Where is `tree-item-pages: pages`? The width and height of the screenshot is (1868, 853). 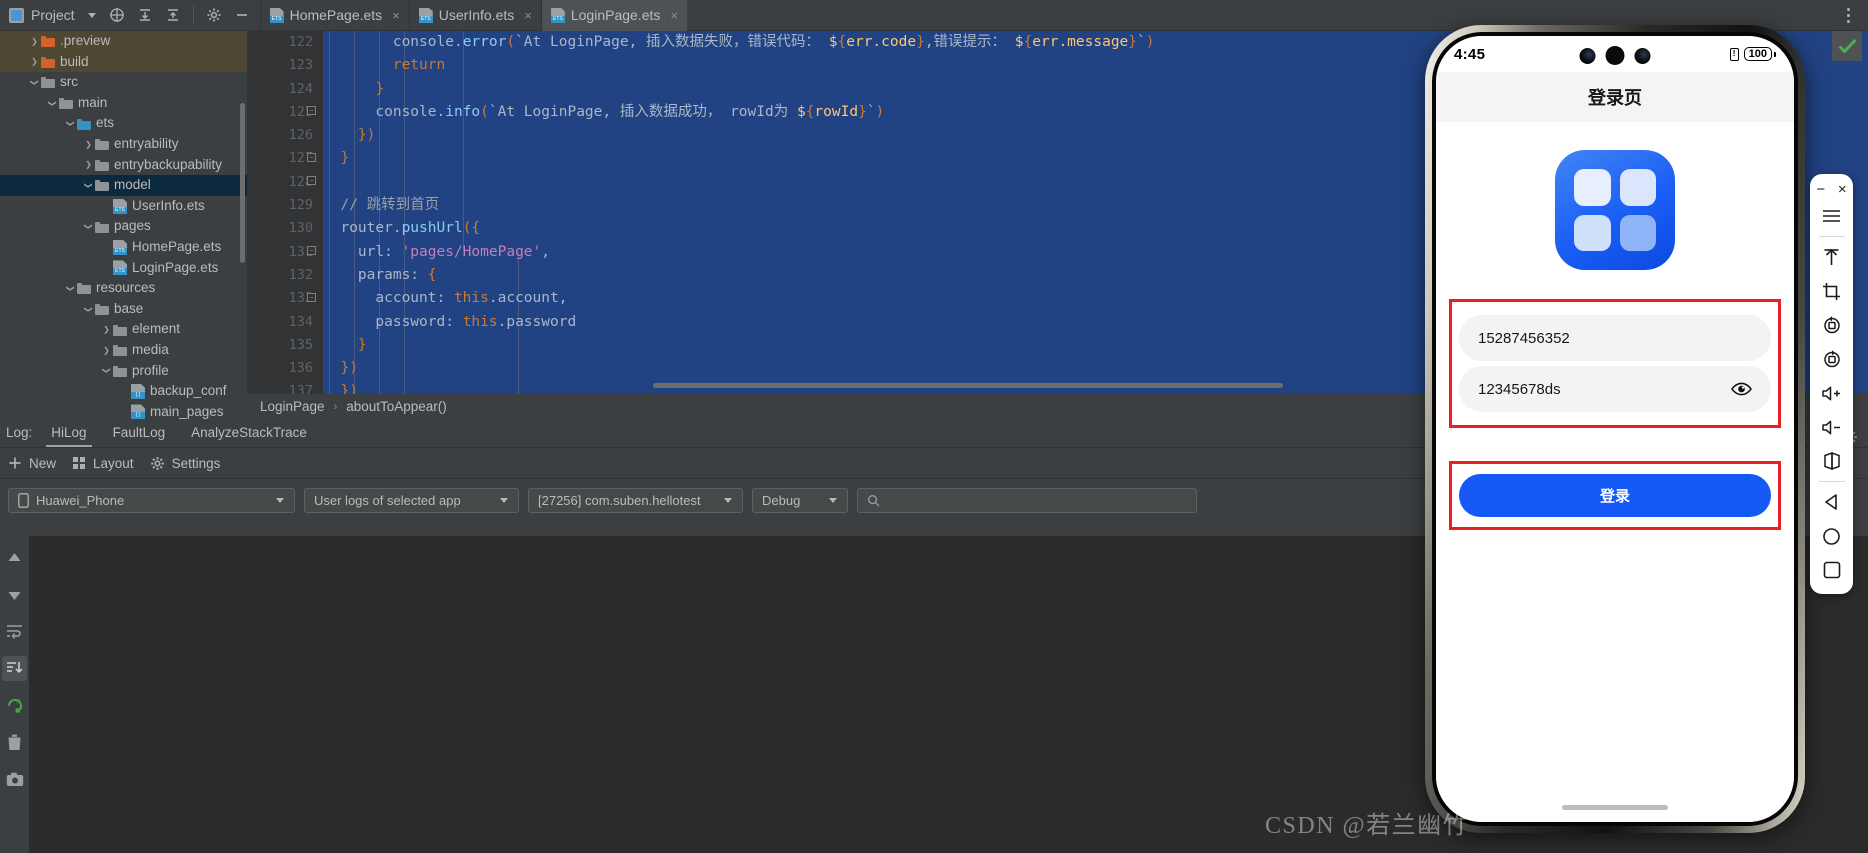
tree-item-pages: pages is located at coordinates (123, 226).